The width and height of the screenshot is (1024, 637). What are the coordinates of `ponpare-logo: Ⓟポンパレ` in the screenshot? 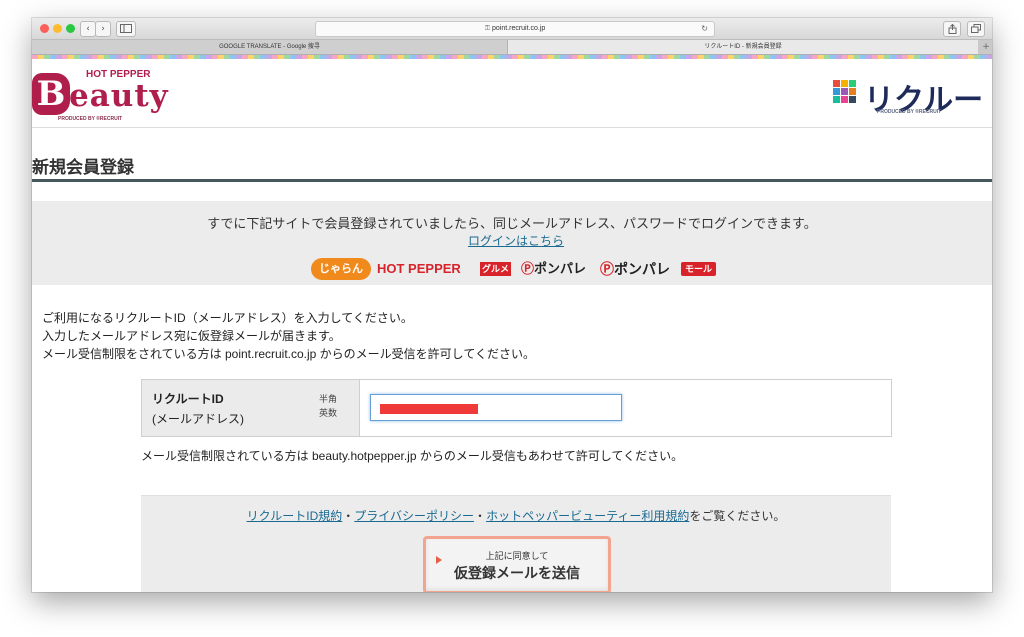 It's located at (553, 269).